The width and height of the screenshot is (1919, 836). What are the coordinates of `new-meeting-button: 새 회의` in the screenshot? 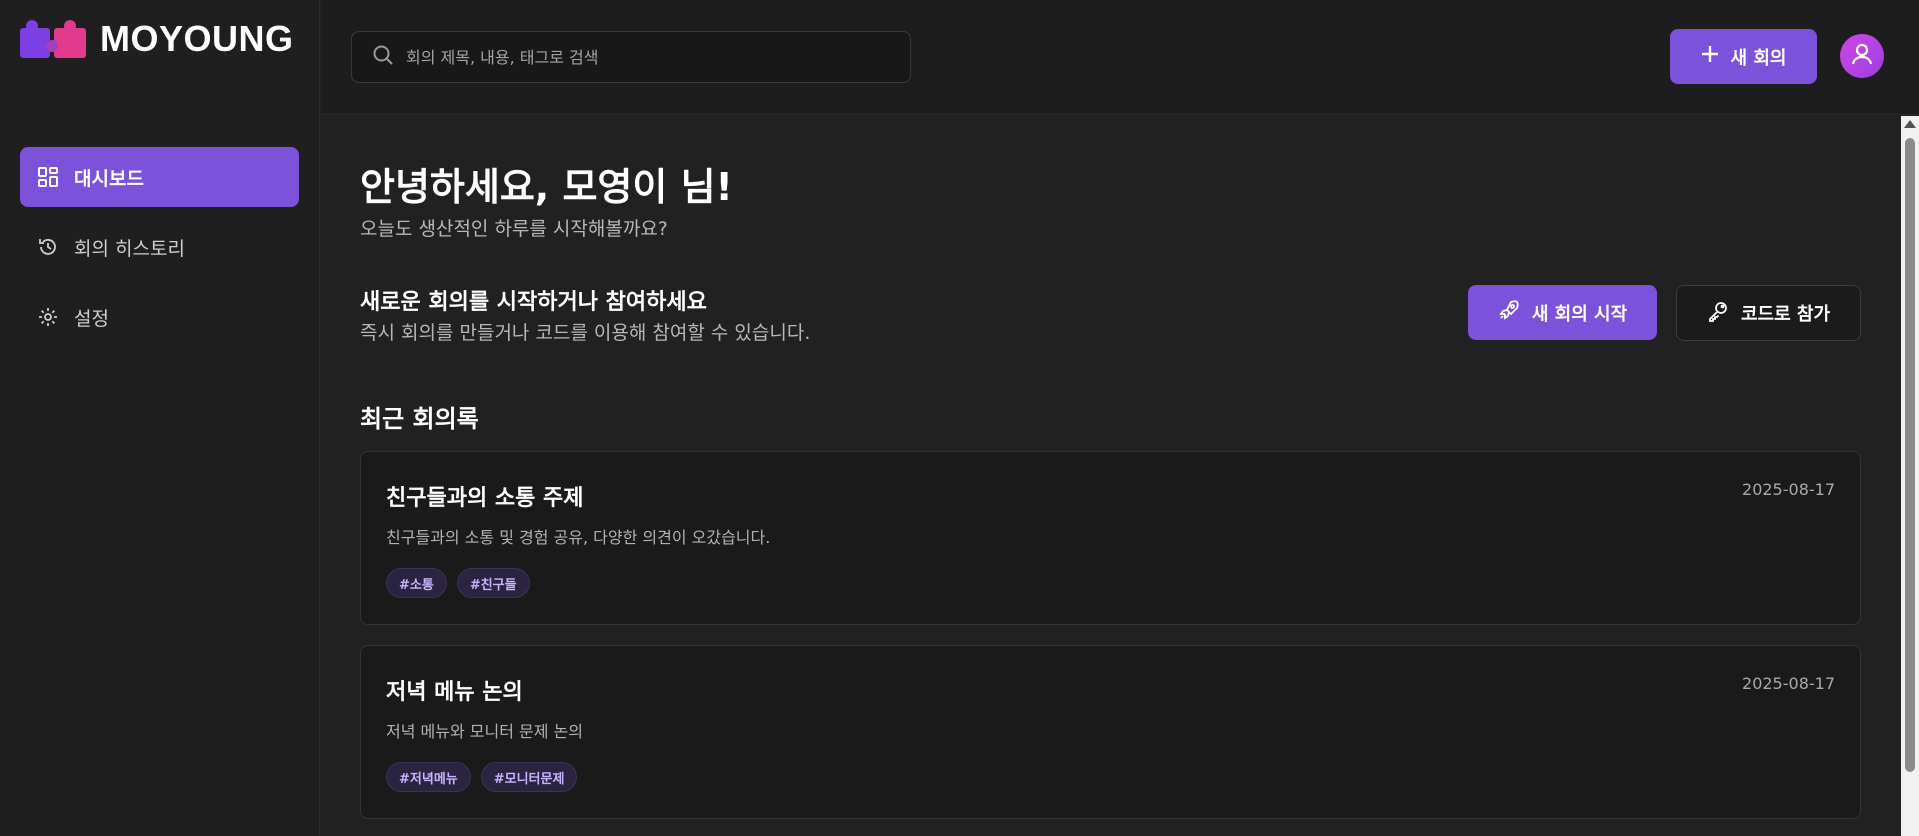 It's located at (1743, 56).